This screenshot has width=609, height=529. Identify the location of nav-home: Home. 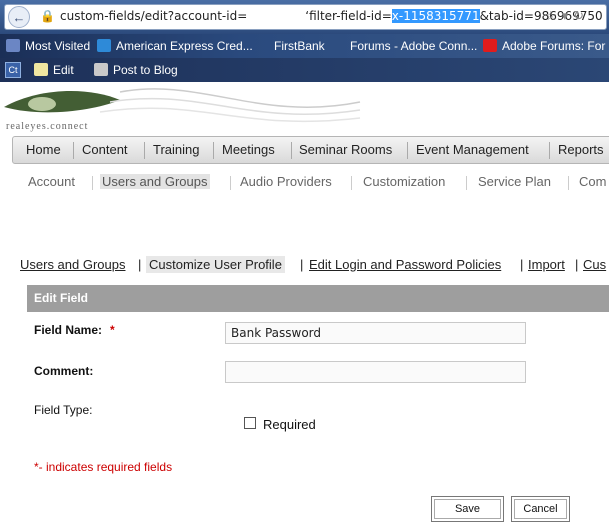
(43, 149).